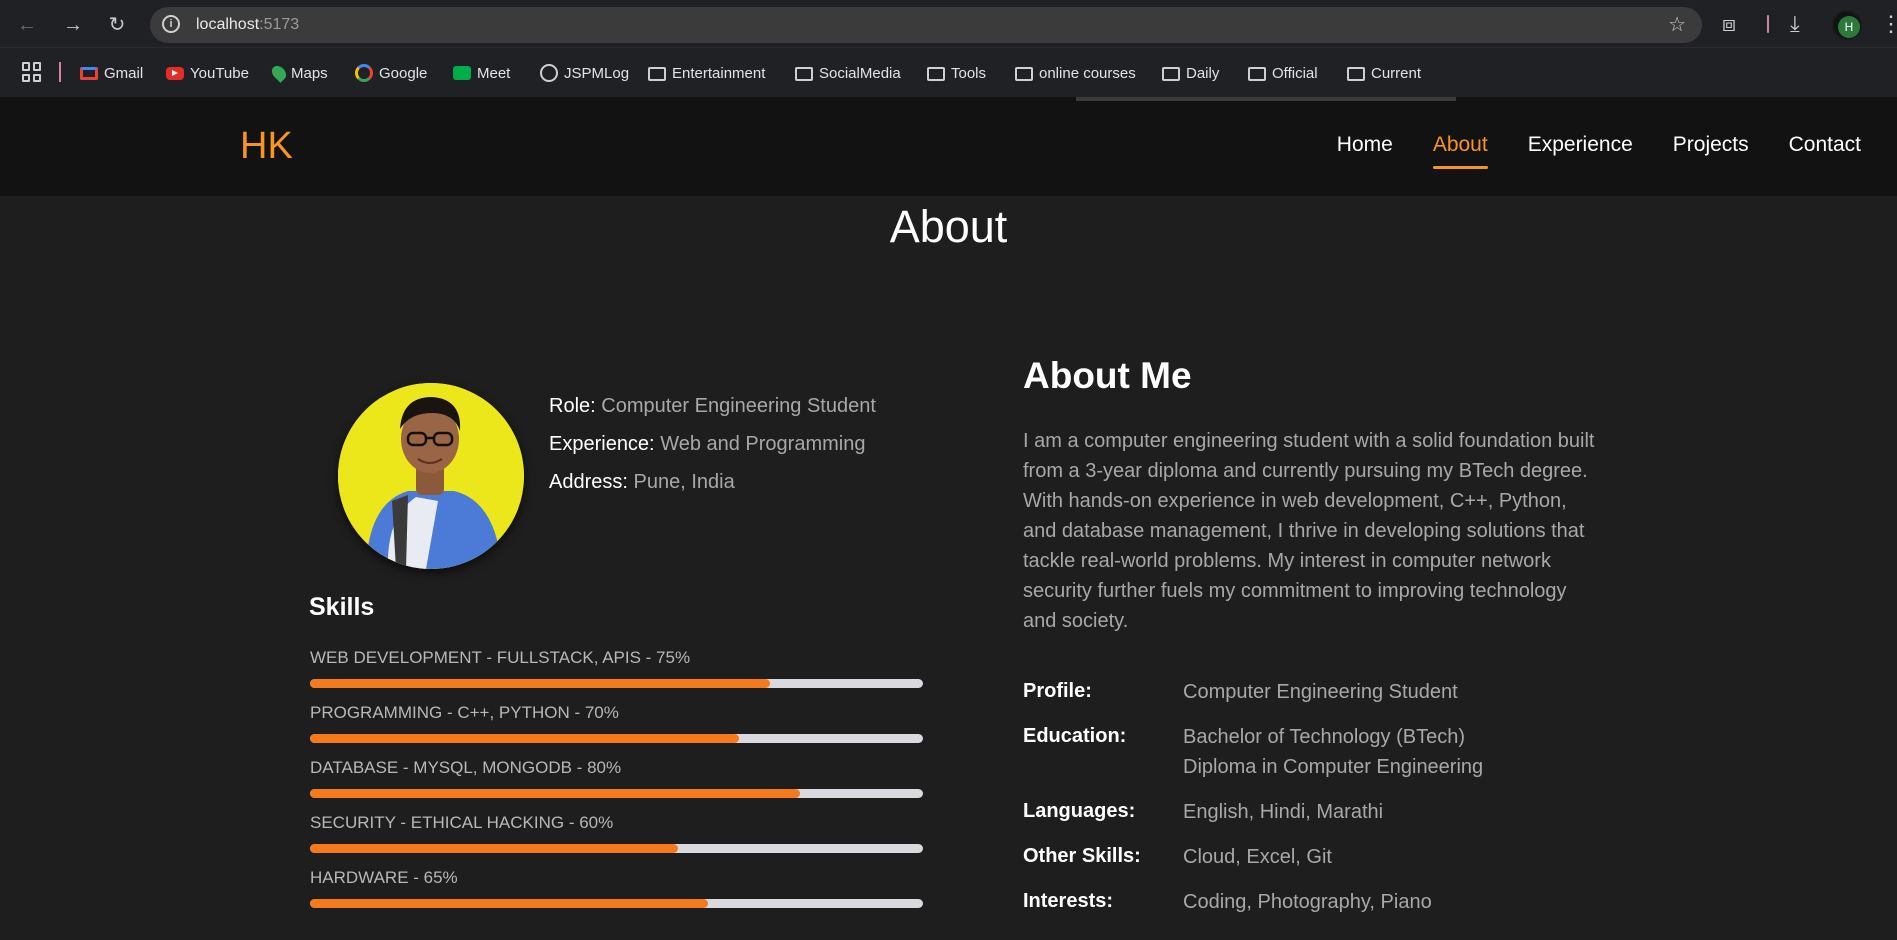  What do you see at coordinates (1082, 856) in the screenshot?
I see `detail-label: Other Skills:` at bounding box center [1082, 856].